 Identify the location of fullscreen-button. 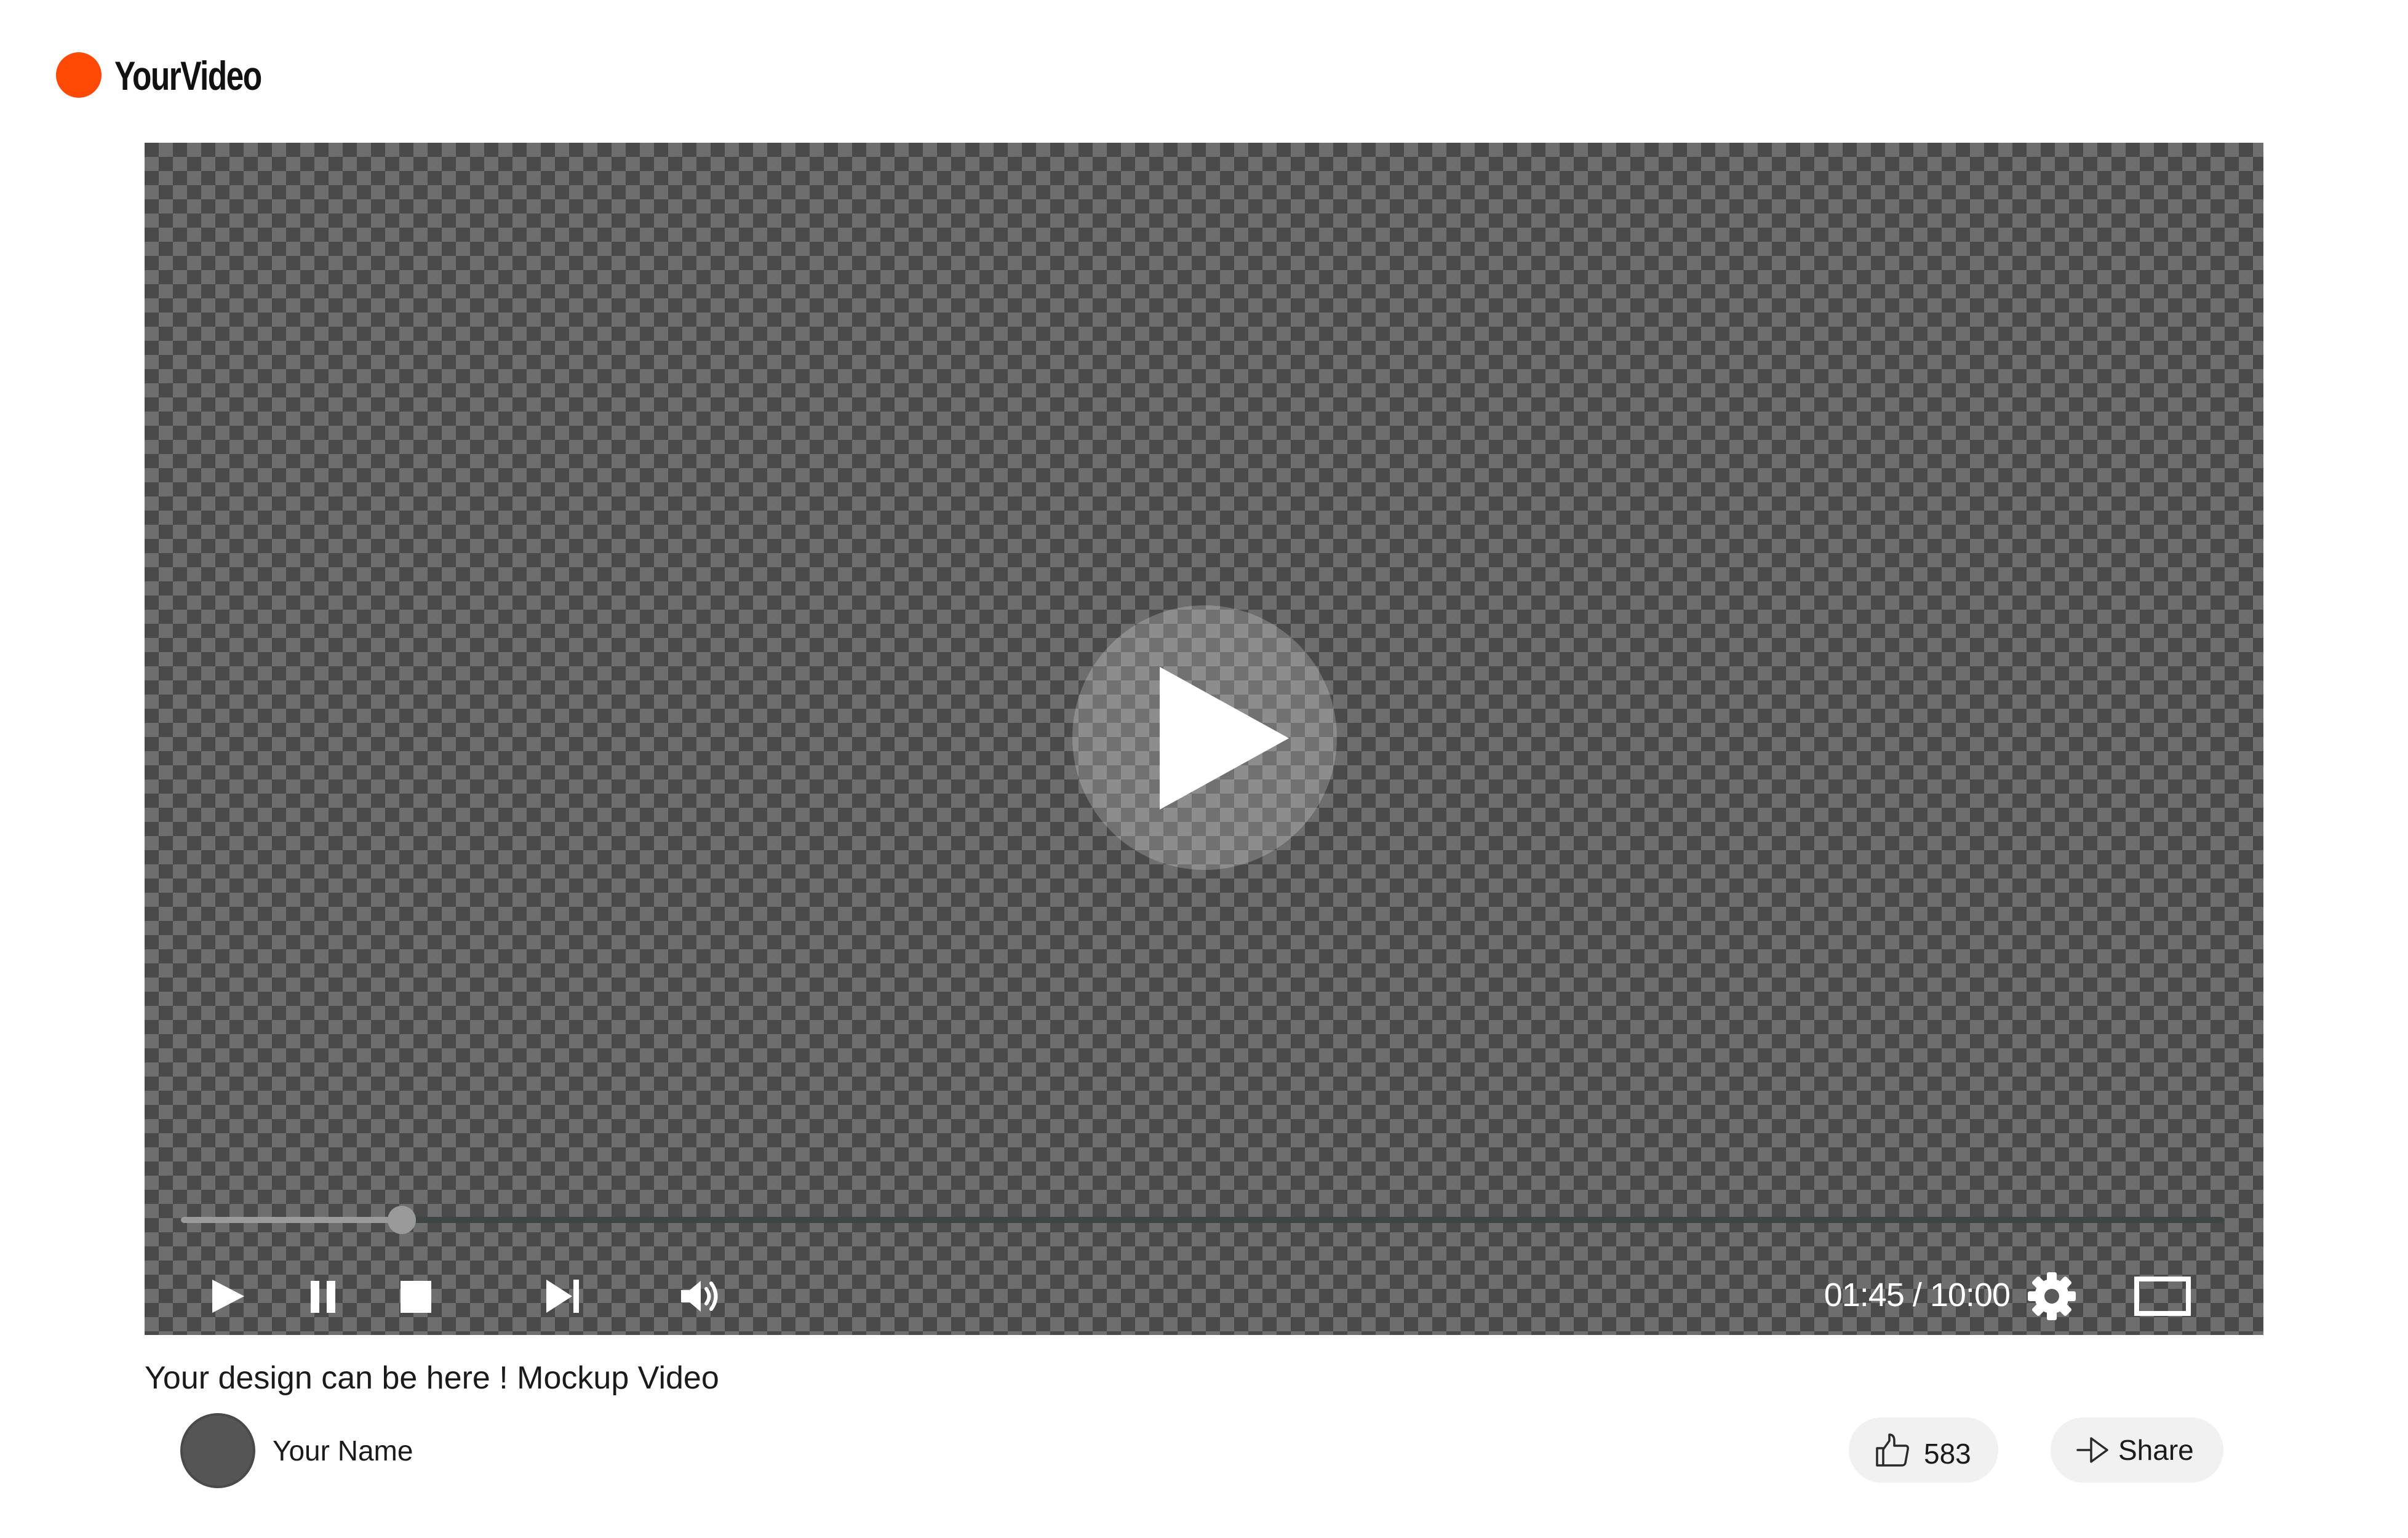
(2162, 1296).